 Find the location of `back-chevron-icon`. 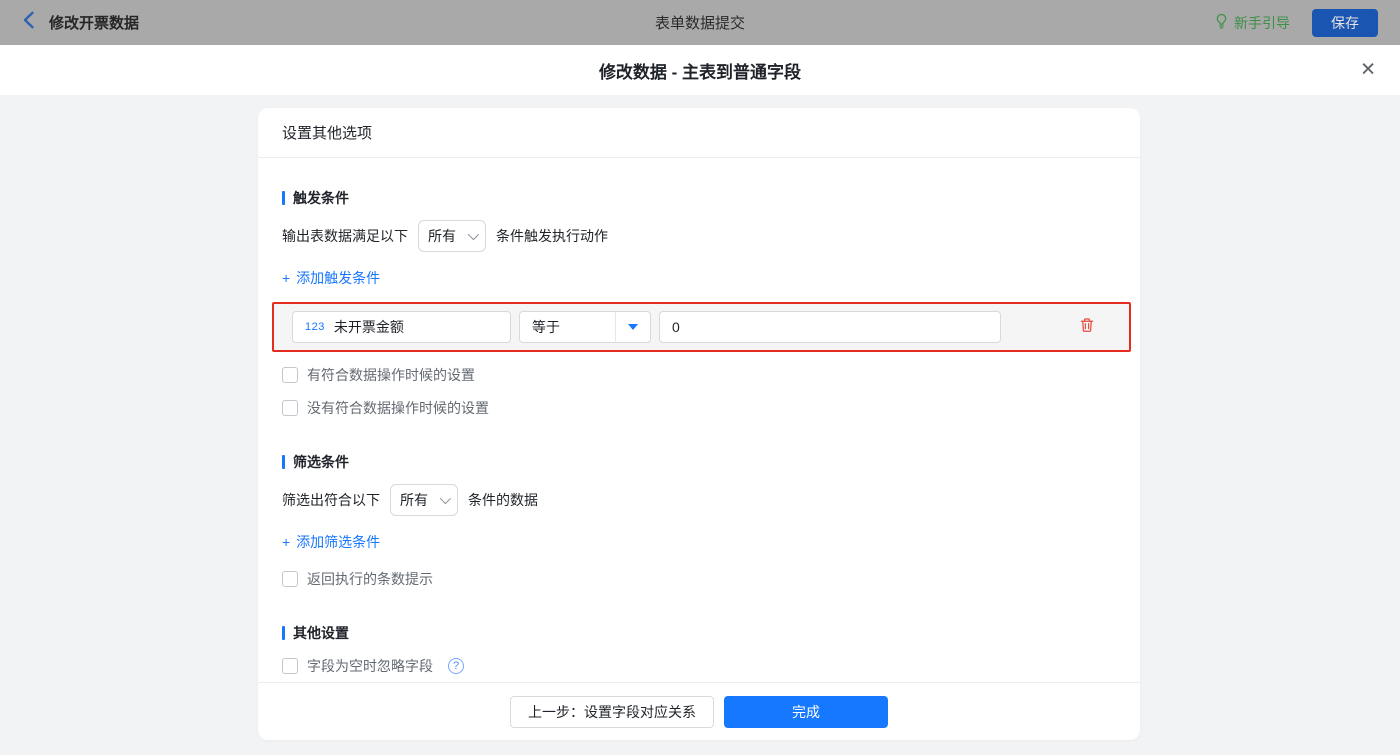

back-chevron-icon is located at coordinates (28, 22).